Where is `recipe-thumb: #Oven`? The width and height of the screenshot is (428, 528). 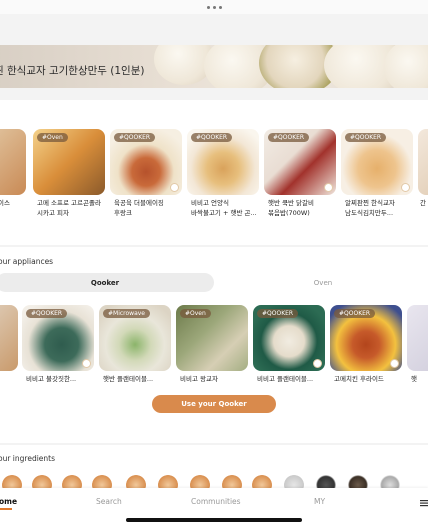
recipe-thumb: #Oven is located at coordinates (69, 162).